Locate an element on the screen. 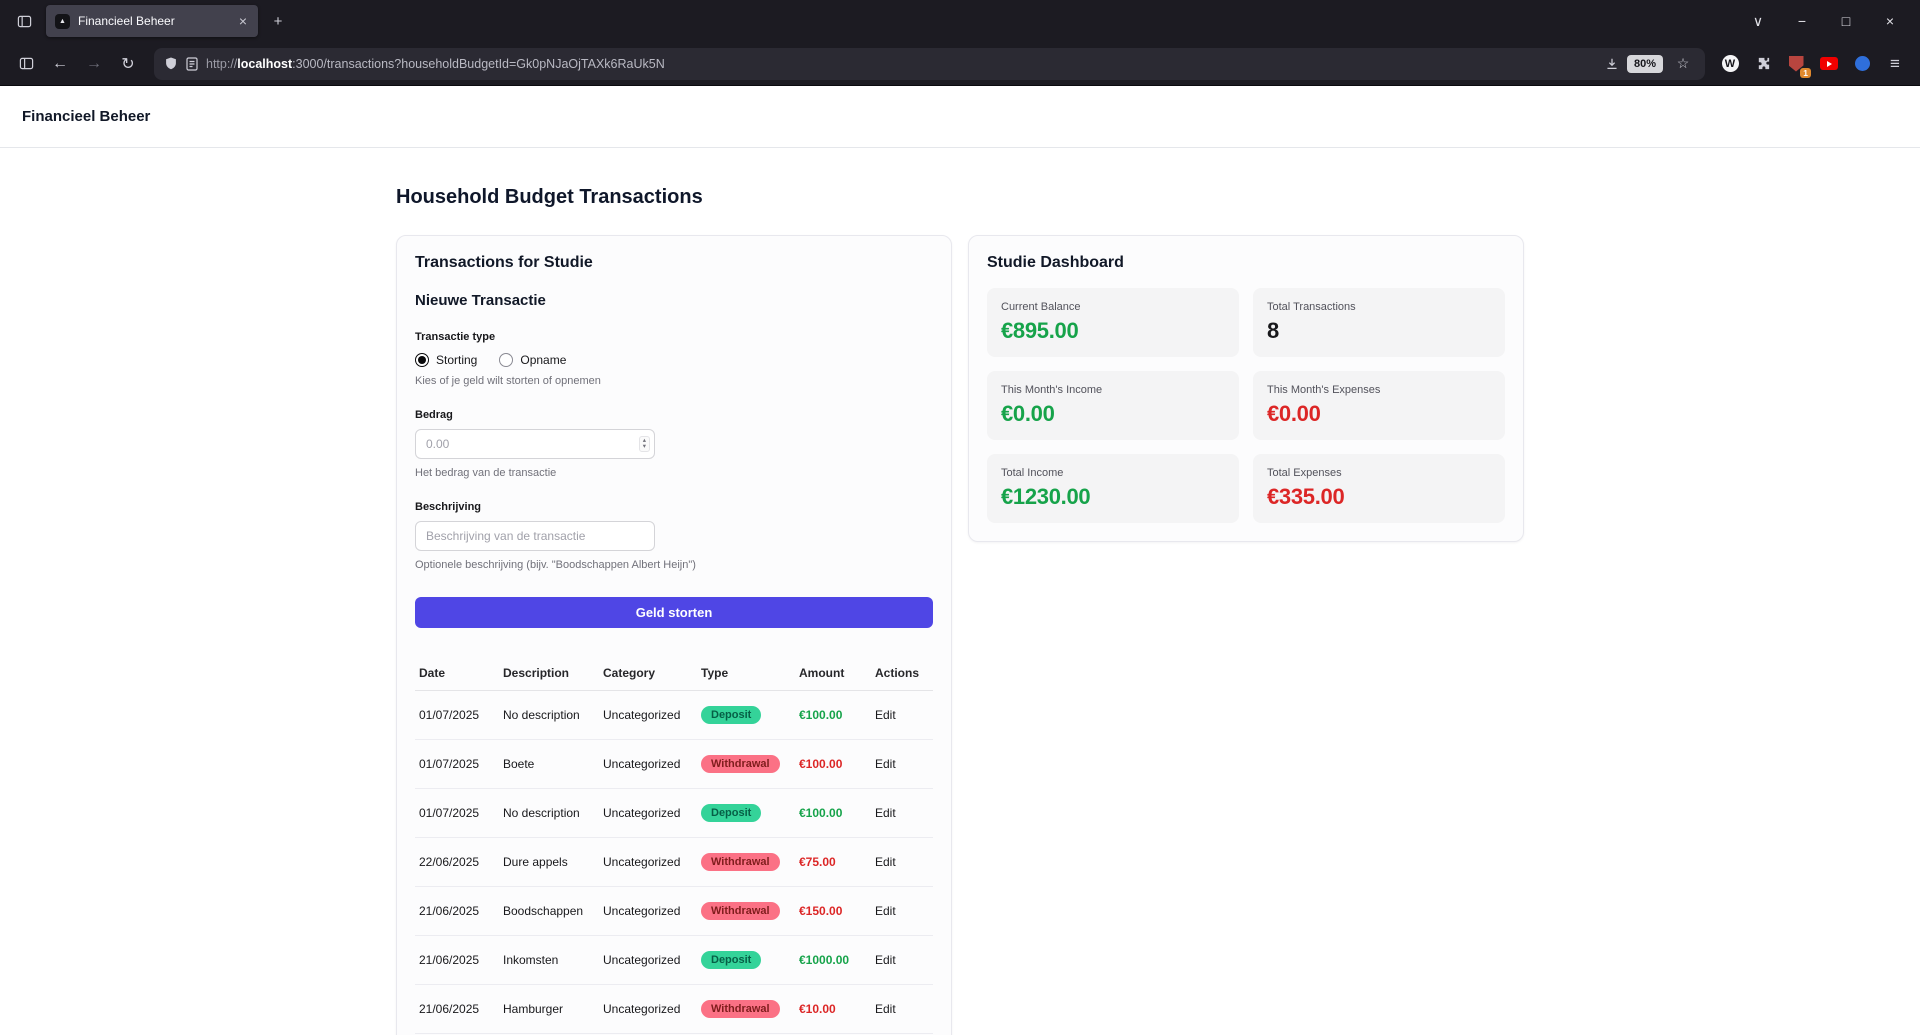 The height and width of the screenshot is (1035, 1920). description-input is located at coordinates (535, 536).